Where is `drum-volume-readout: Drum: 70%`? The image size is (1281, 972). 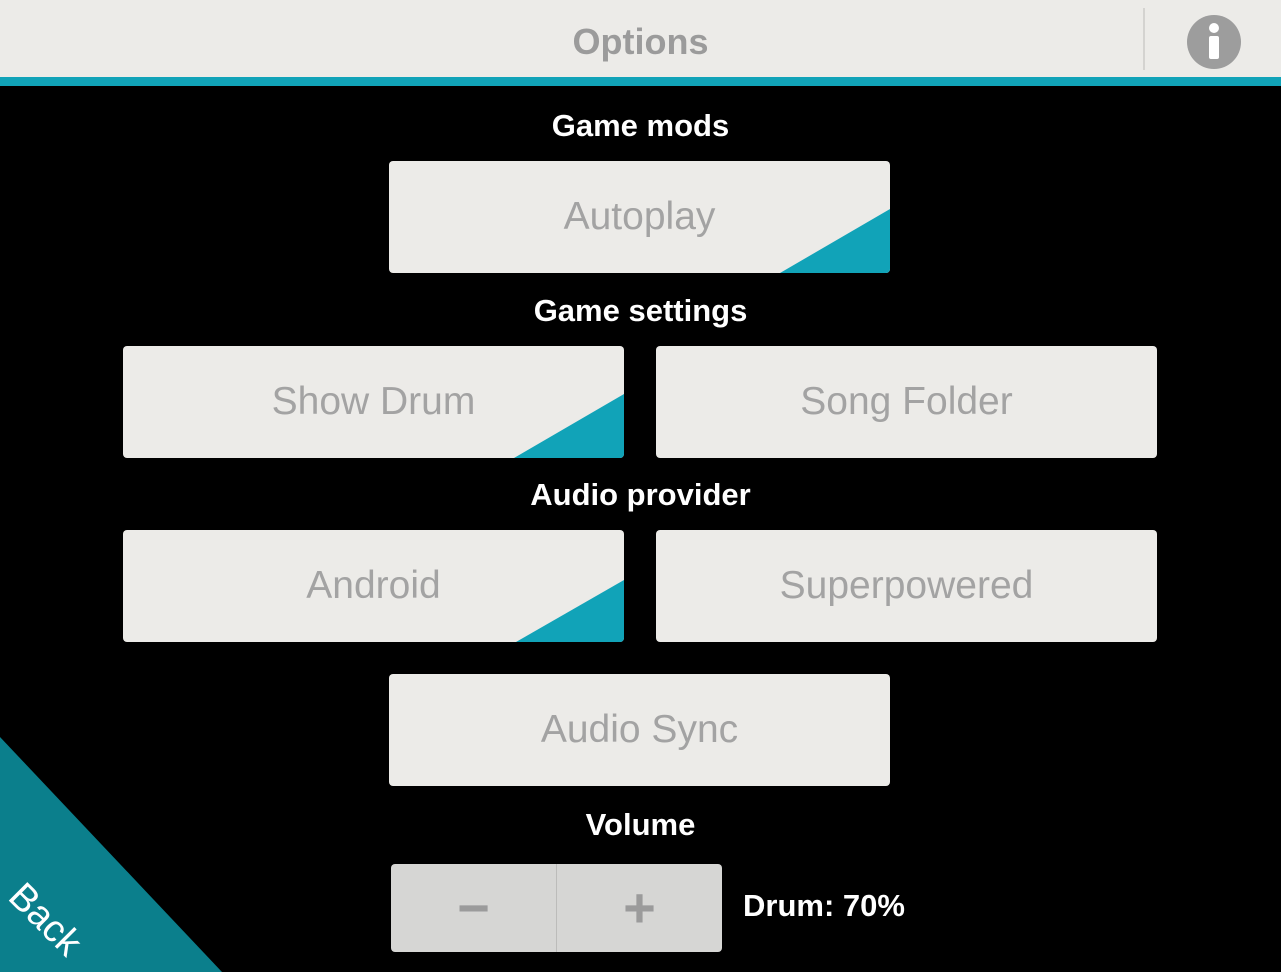
drum-volume-readout: Drum: 70% is located at coordinates (824, 905).